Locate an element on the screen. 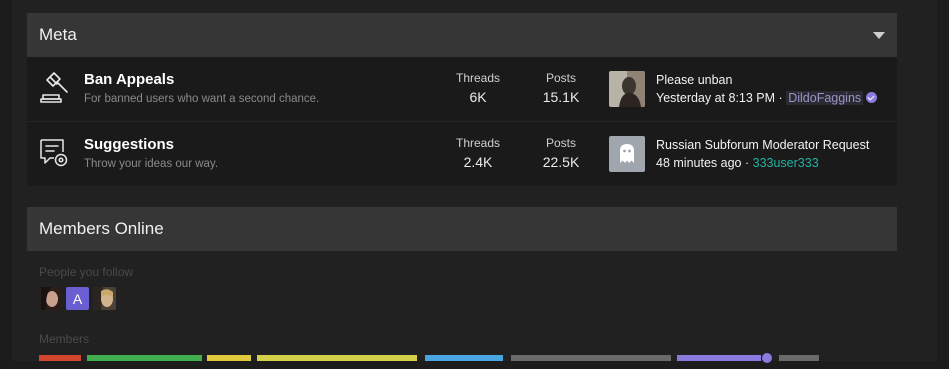  members-online-block: Members Online is located at coordinates (462, 229).